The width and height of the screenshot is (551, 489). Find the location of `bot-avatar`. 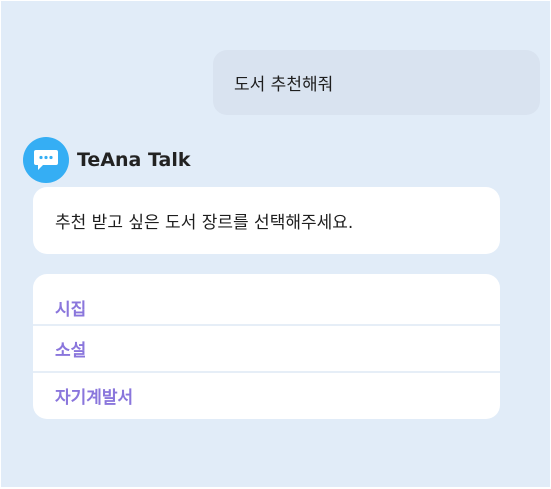

bot-avatar is located at coordinates (46, 160).